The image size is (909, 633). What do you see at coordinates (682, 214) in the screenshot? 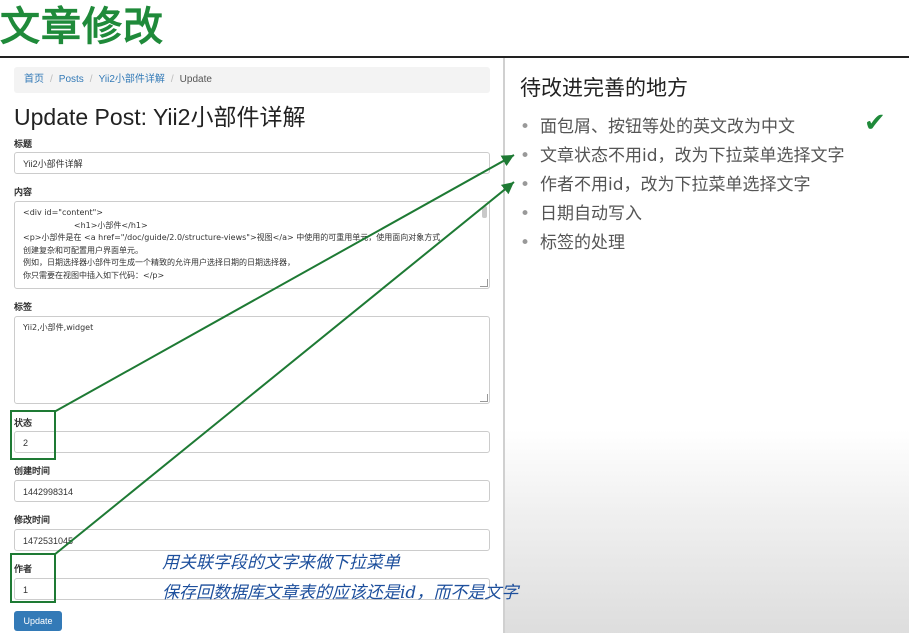
I see `notes-item: • 日期自动写入` at bounding box center [682, 214].